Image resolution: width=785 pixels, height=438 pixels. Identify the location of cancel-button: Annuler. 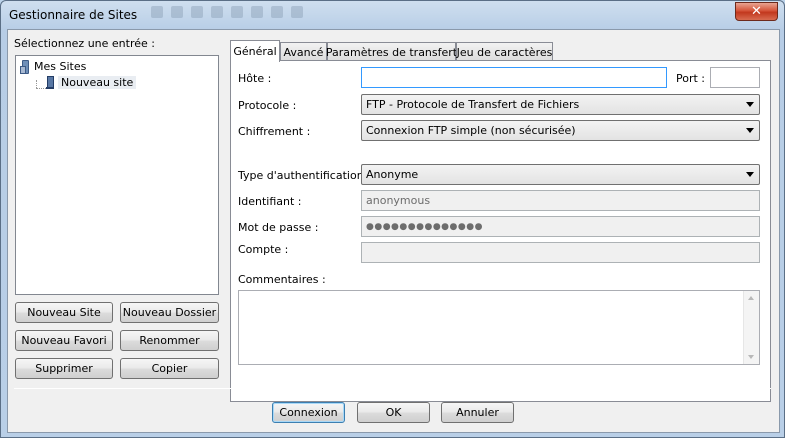
(477, 412).